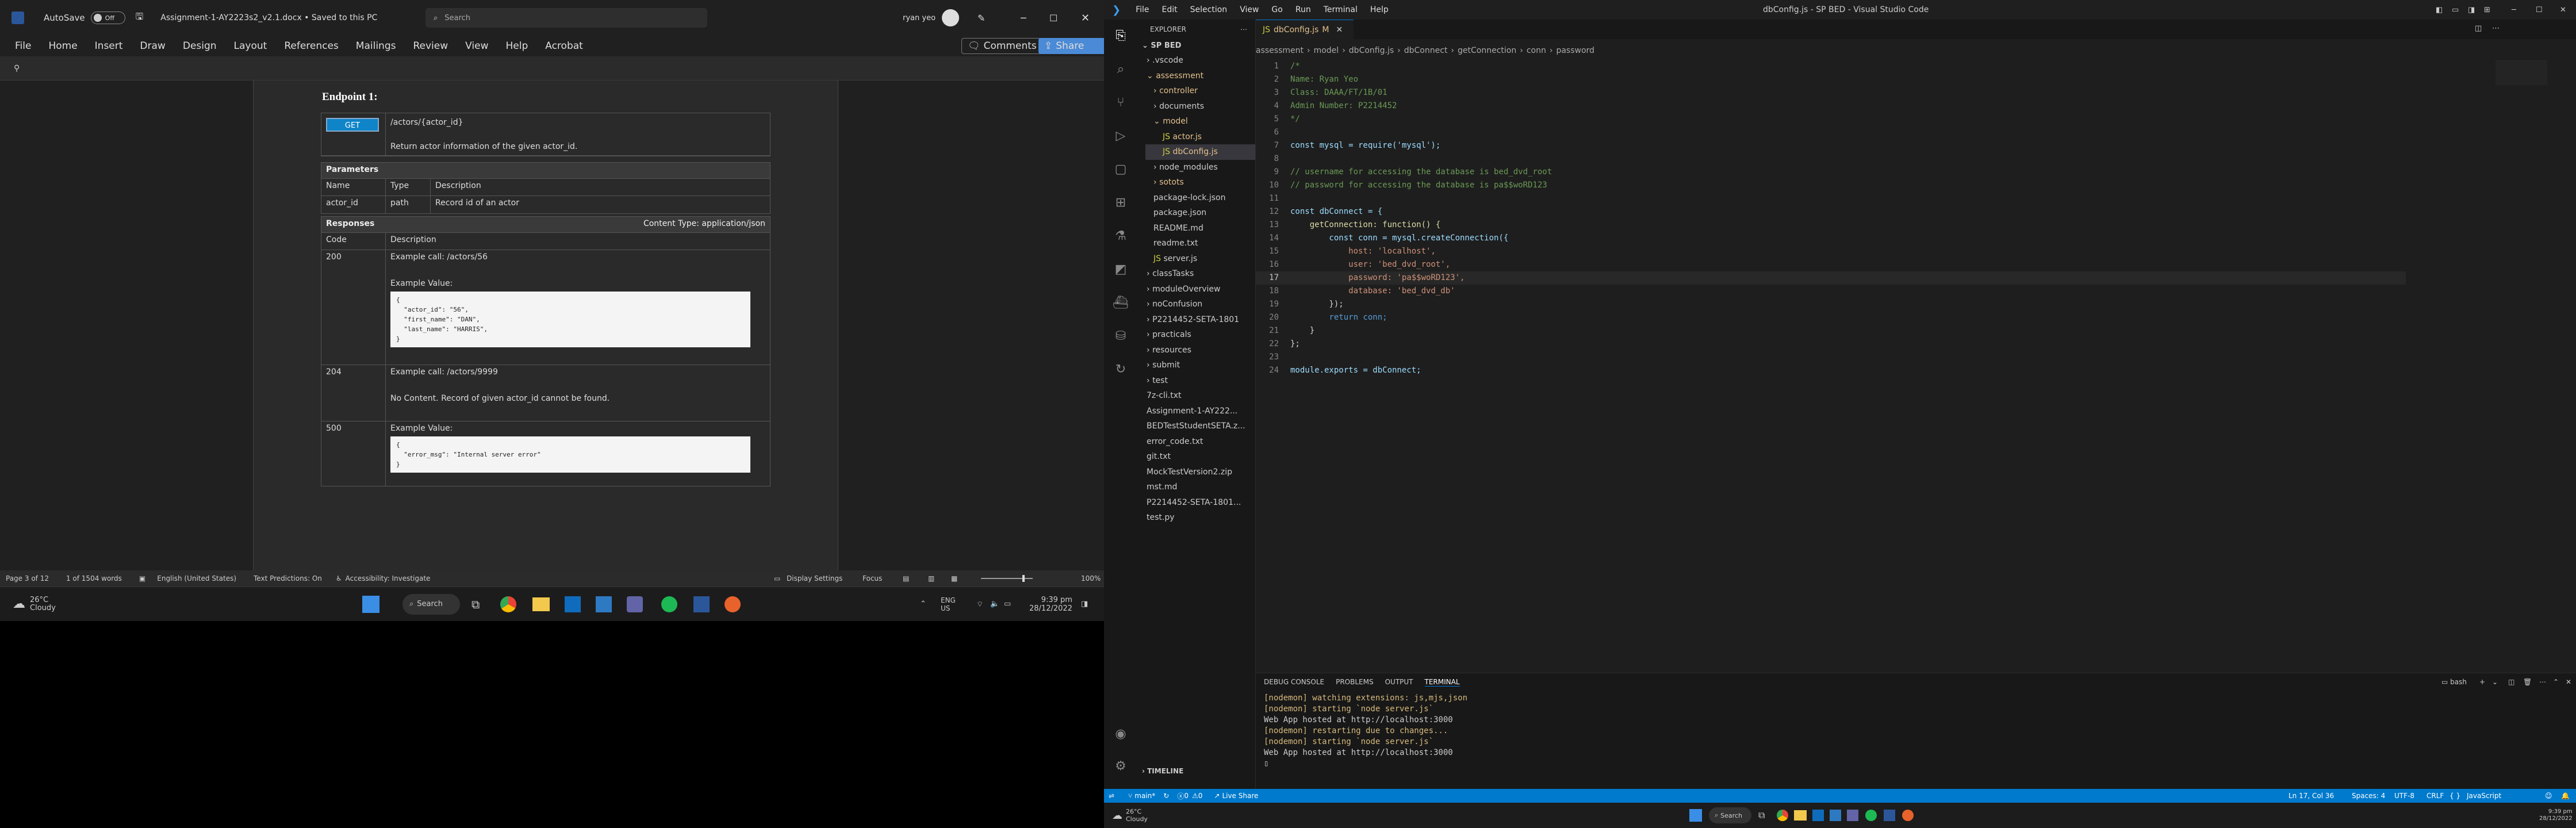 The image size is (2576, 828). What do you see at coordinates (376, 46) in the screenshot?
I see `ribbon-tab: Mailings` at bounding box center [376, 46].